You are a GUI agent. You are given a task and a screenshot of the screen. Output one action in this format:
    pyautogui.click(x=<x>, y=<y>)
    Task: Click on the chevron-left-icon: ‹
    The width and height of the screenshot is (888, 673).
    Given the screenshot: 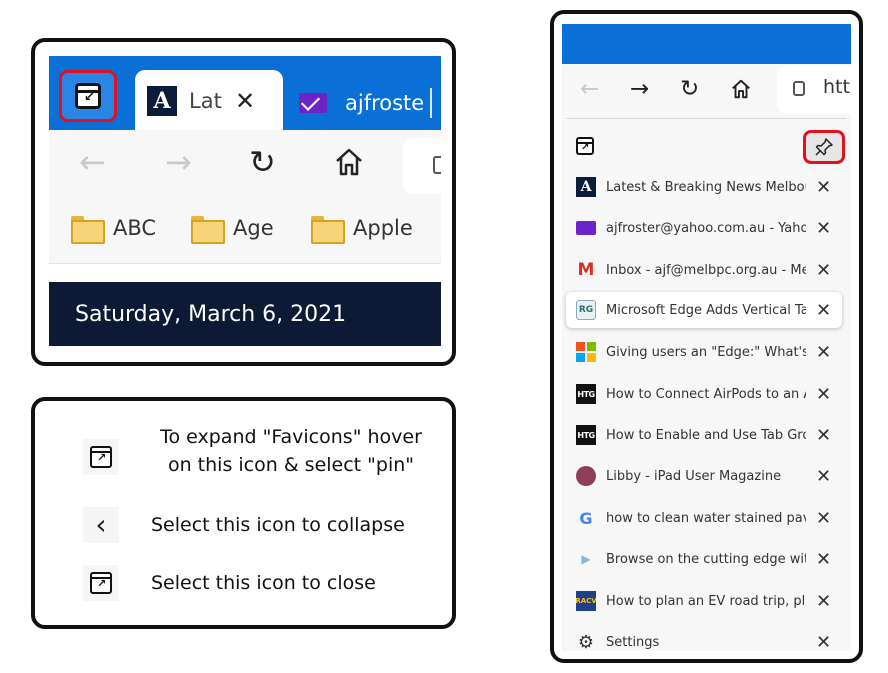 What is the action you would take?
    pyautogui.click(x=101, y=524)
    